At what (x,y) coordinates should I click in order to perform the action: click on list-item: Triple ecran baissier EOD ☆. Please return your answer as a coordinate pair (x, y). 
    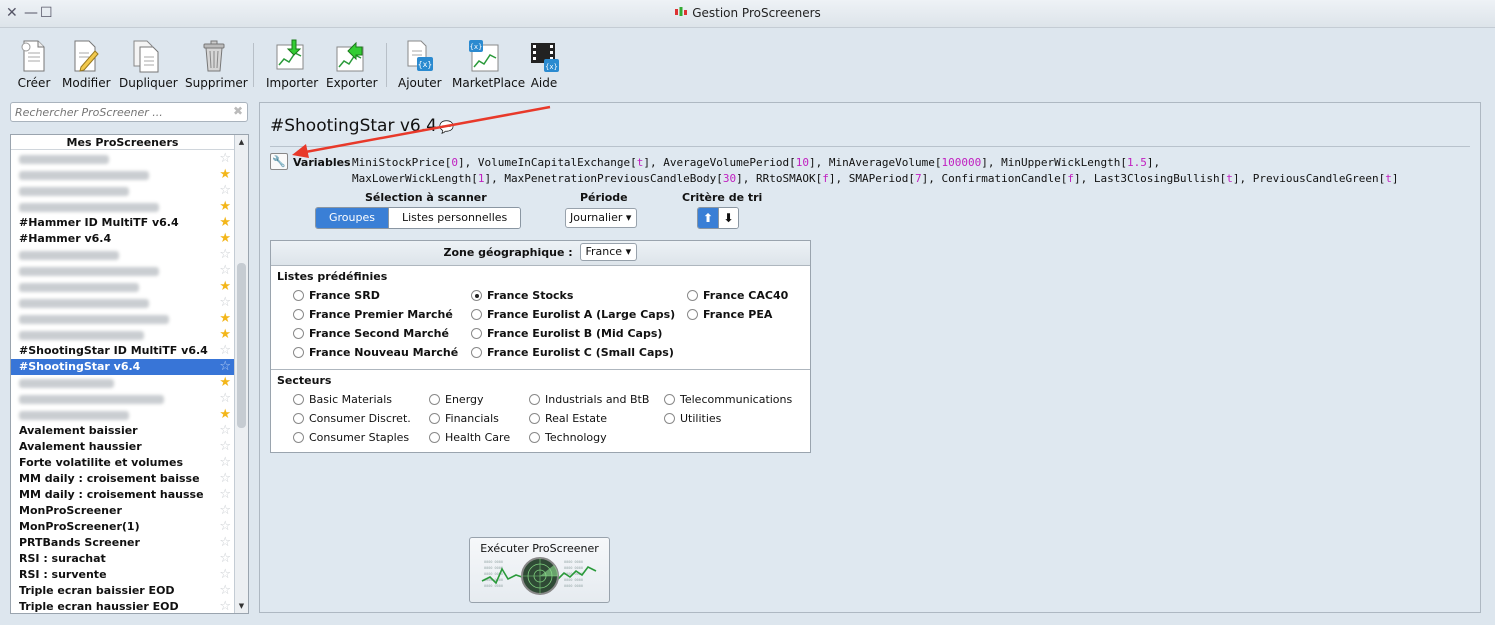
    Looking at the image, I should click on (122, 591).